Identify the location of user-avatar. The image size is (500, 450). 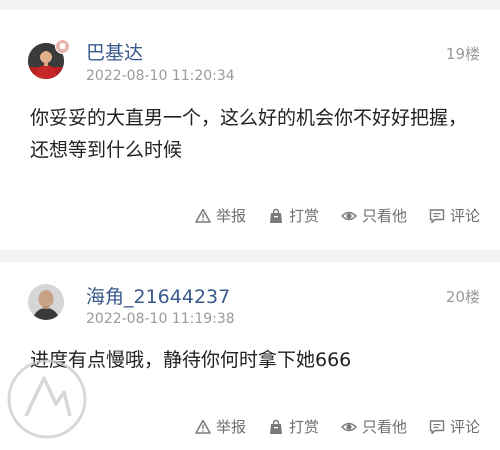
(46, 302).